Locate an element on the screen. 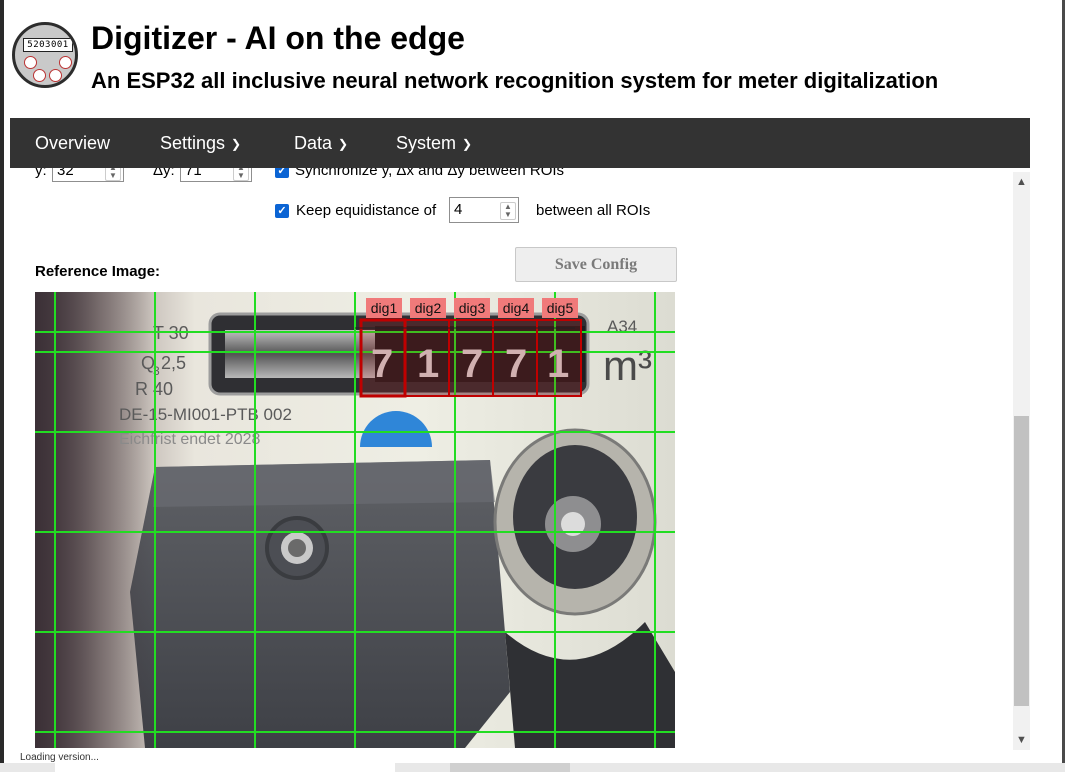 Image resolution: width=1065 pixels, height=772 pixels. roi-label-dig1: dig1 is located at coordinates (384, 308).